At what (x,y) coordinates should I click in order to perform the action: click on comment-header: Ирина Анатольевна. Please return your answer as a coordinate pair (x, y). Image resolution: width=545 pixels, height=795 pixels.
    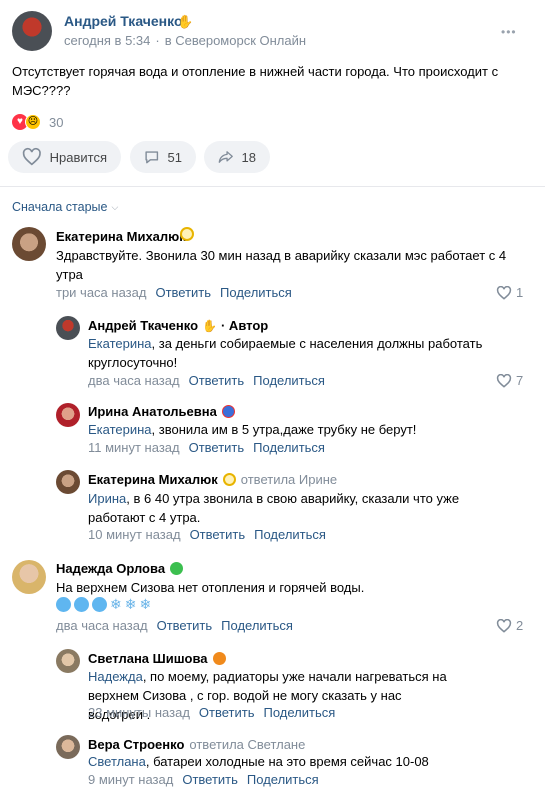
    Looking at the image, I should click on (161, 411).